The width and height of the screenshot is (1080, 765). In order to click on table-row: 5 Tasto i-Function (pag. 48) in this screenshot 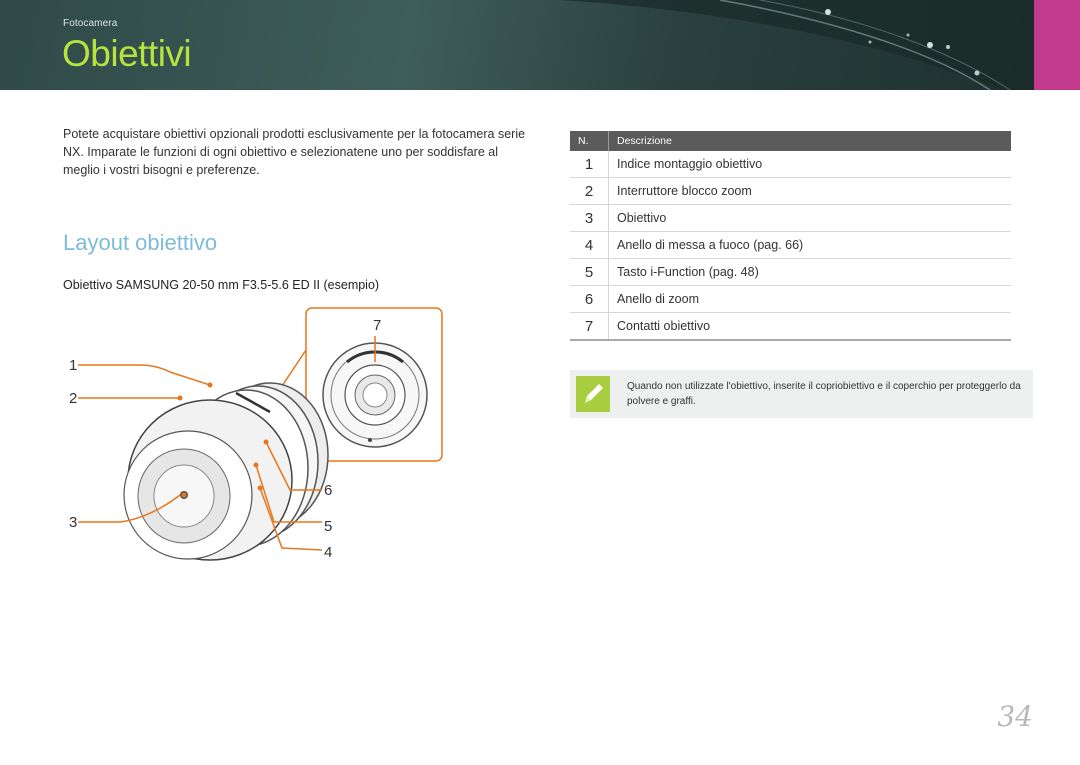, I will do `click(790, 272)`.